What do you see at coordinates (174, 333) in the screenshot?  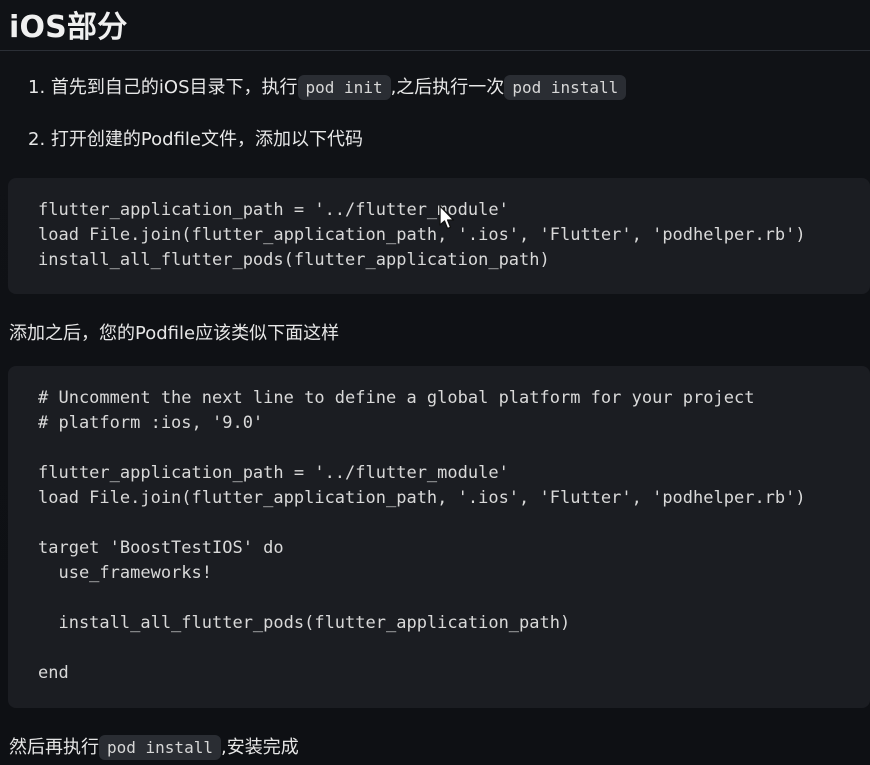 I see `middle-paragraph: 添加之后，您的Podfile应该类似下面这样` at bounding box center [174, 333].